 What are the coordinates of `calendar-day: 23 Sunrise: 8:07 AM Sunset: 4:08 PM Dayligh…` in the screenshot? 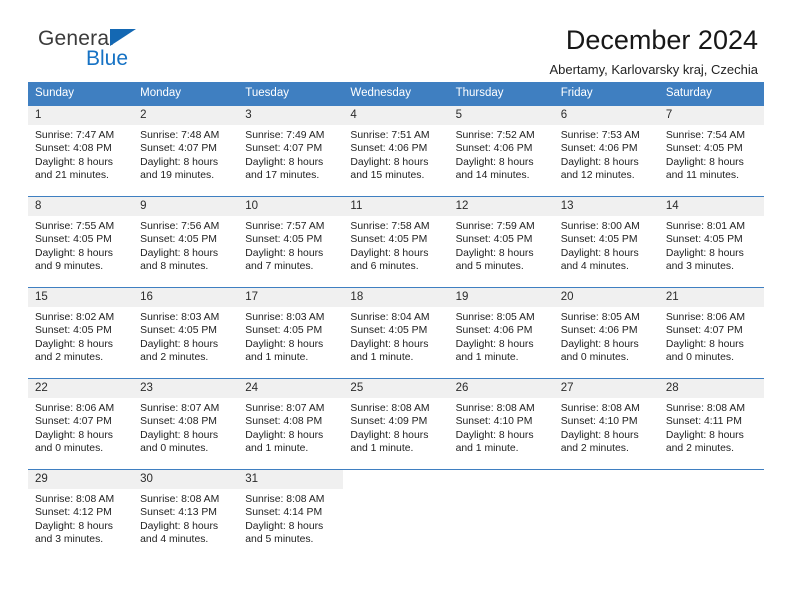 It's located at (186, 424).